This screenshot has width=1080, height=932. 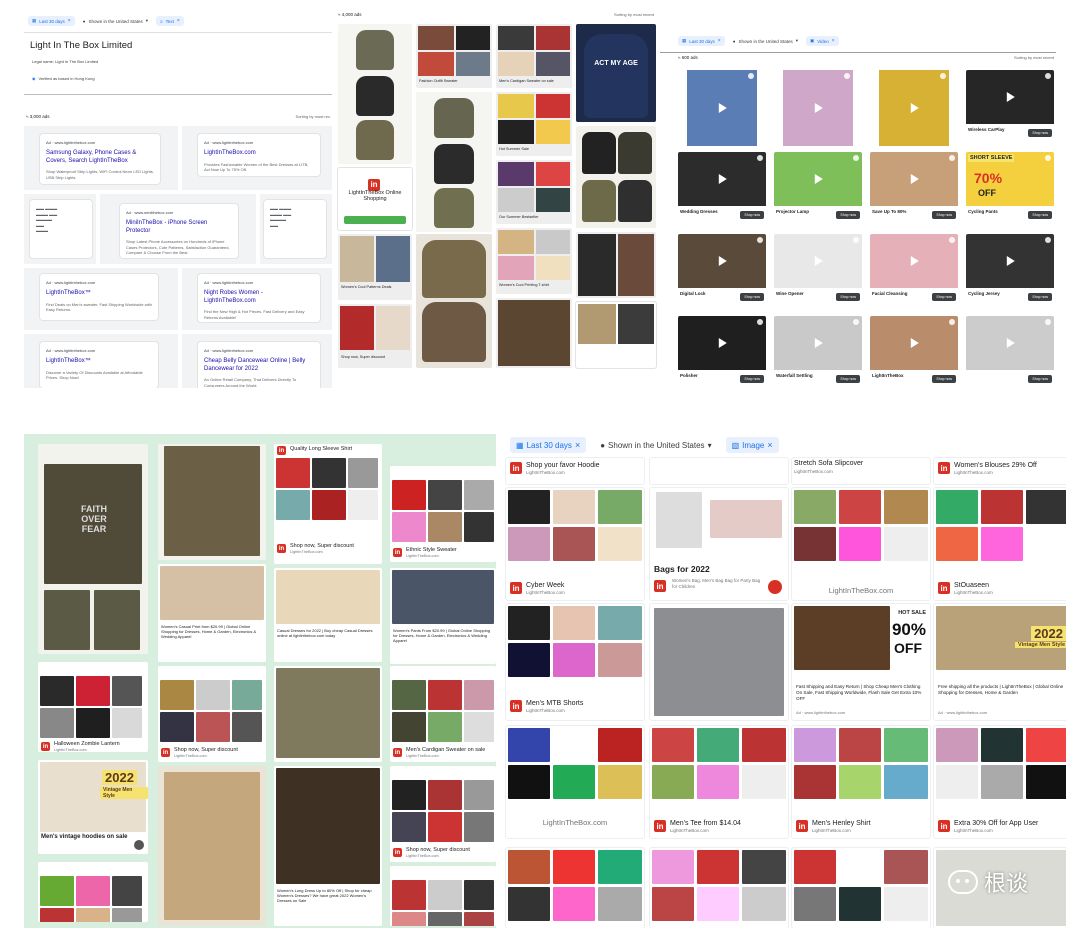 I want to click on ad-tile: Men's Cardigan Sweater on sale, so click(x=534, y=56).